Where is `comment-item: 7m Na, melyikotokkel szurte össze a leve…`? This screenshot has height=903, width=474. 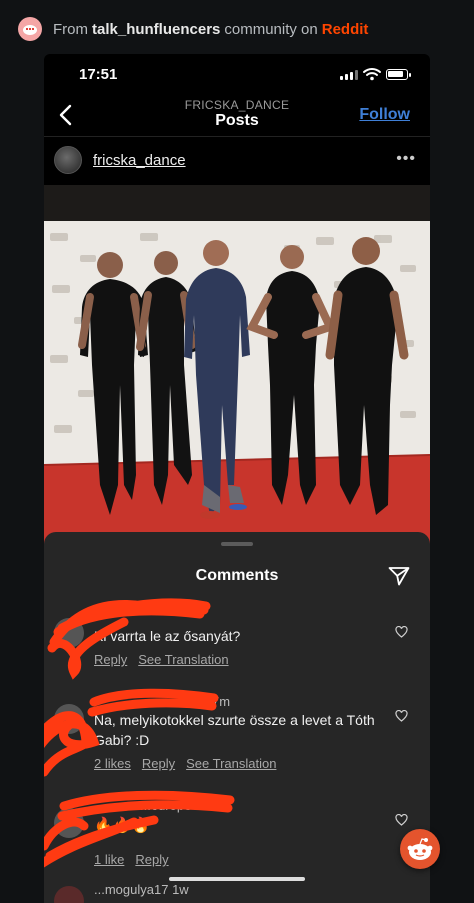 comment-item: 7m Na, melyikotokkel szurte össze a leve… is located at coordinates (237, 737).